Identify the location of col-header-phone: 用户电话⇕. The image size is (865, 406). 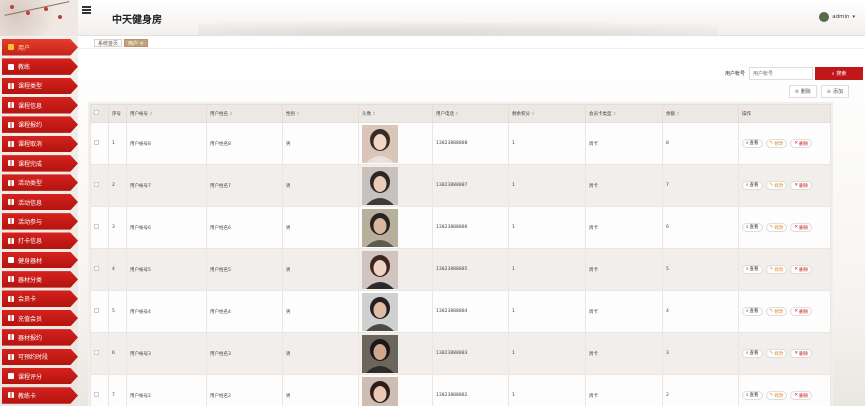
(470, 113).